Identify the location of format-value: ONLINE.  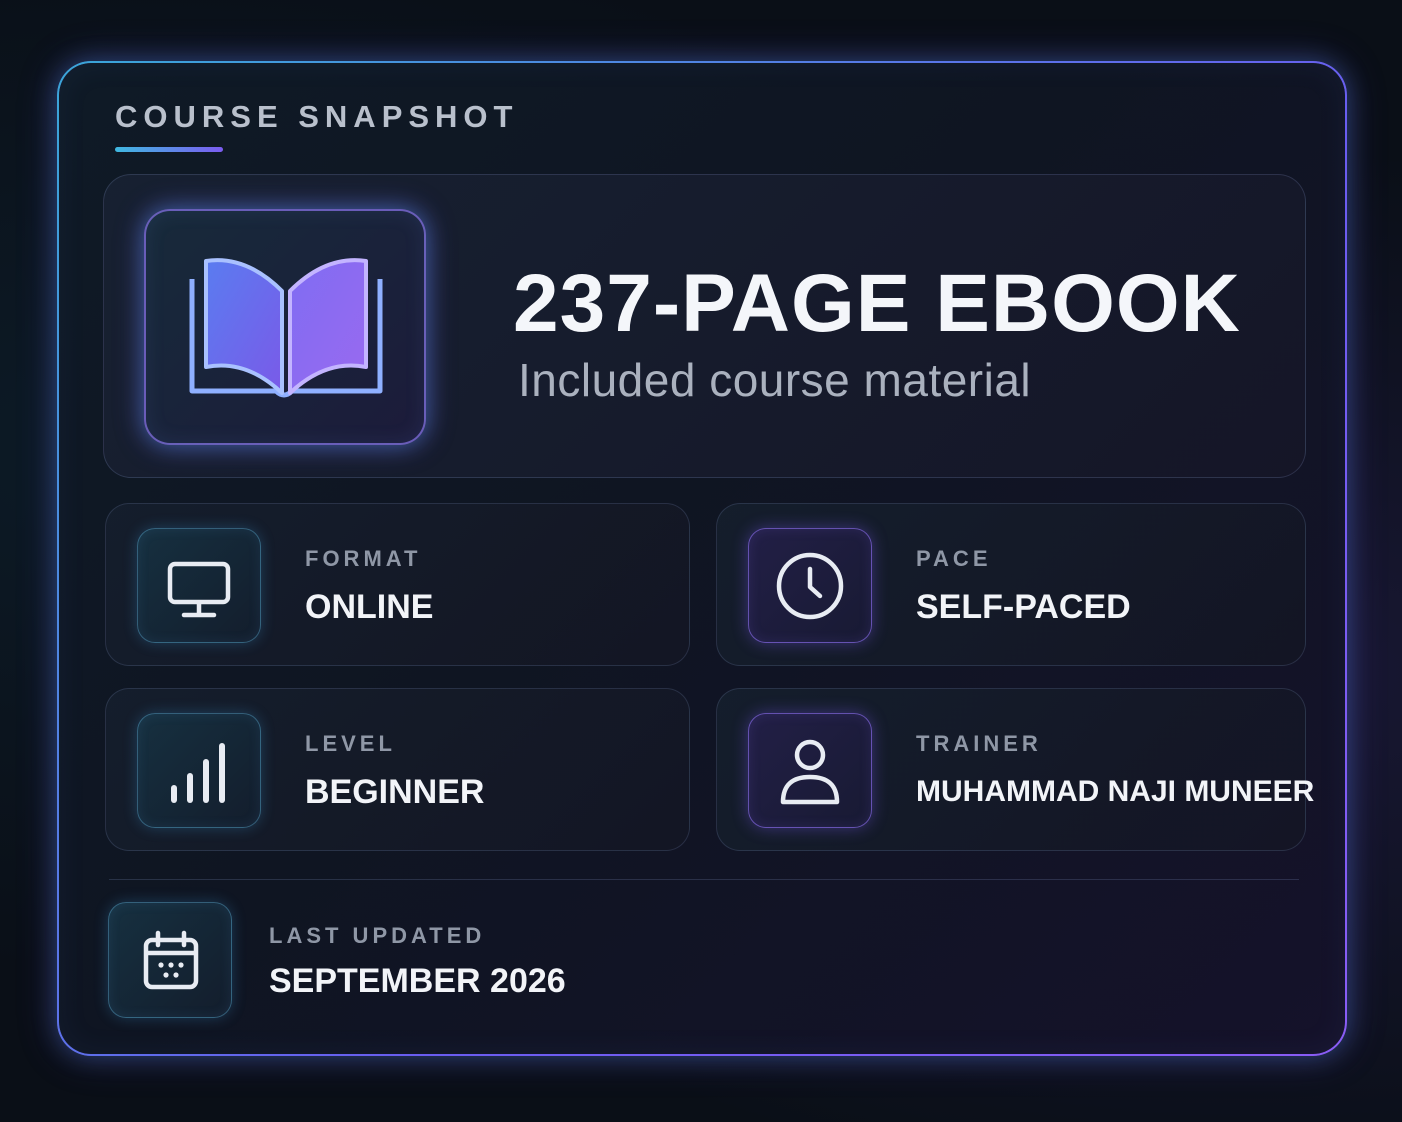
(369, 607).